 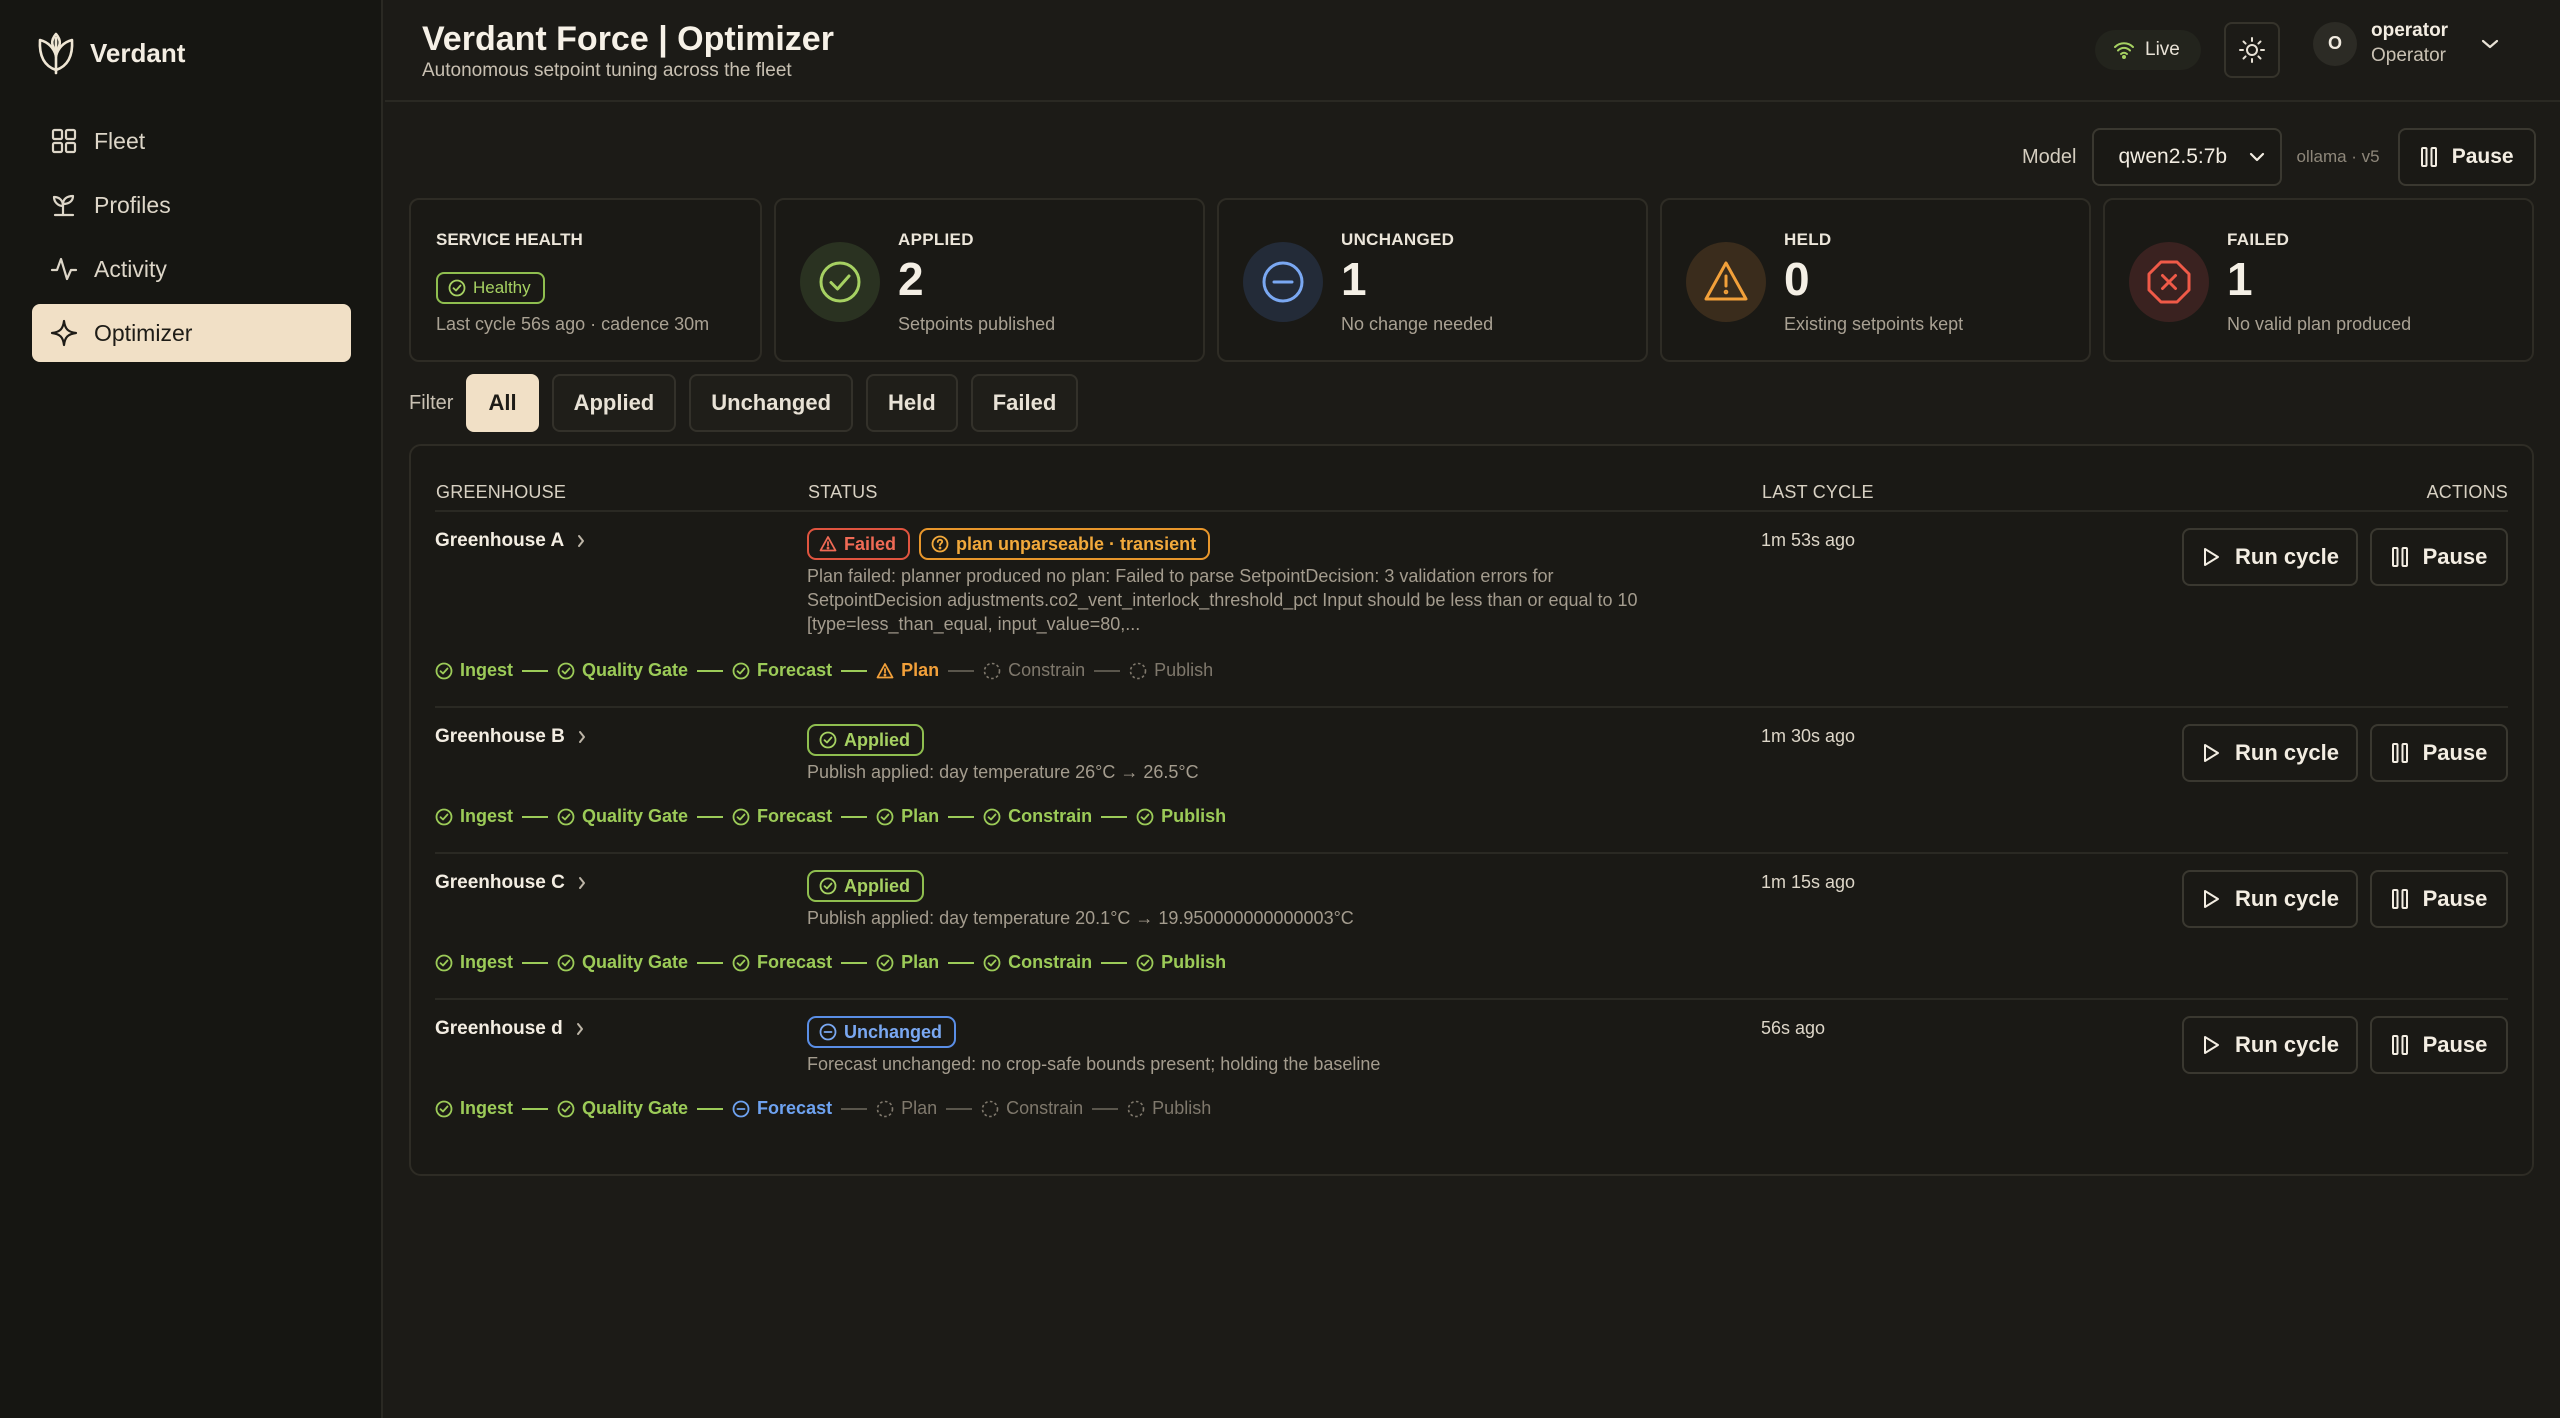 I want to click on stat-label: APPLIED, so click(x=936, y=239).